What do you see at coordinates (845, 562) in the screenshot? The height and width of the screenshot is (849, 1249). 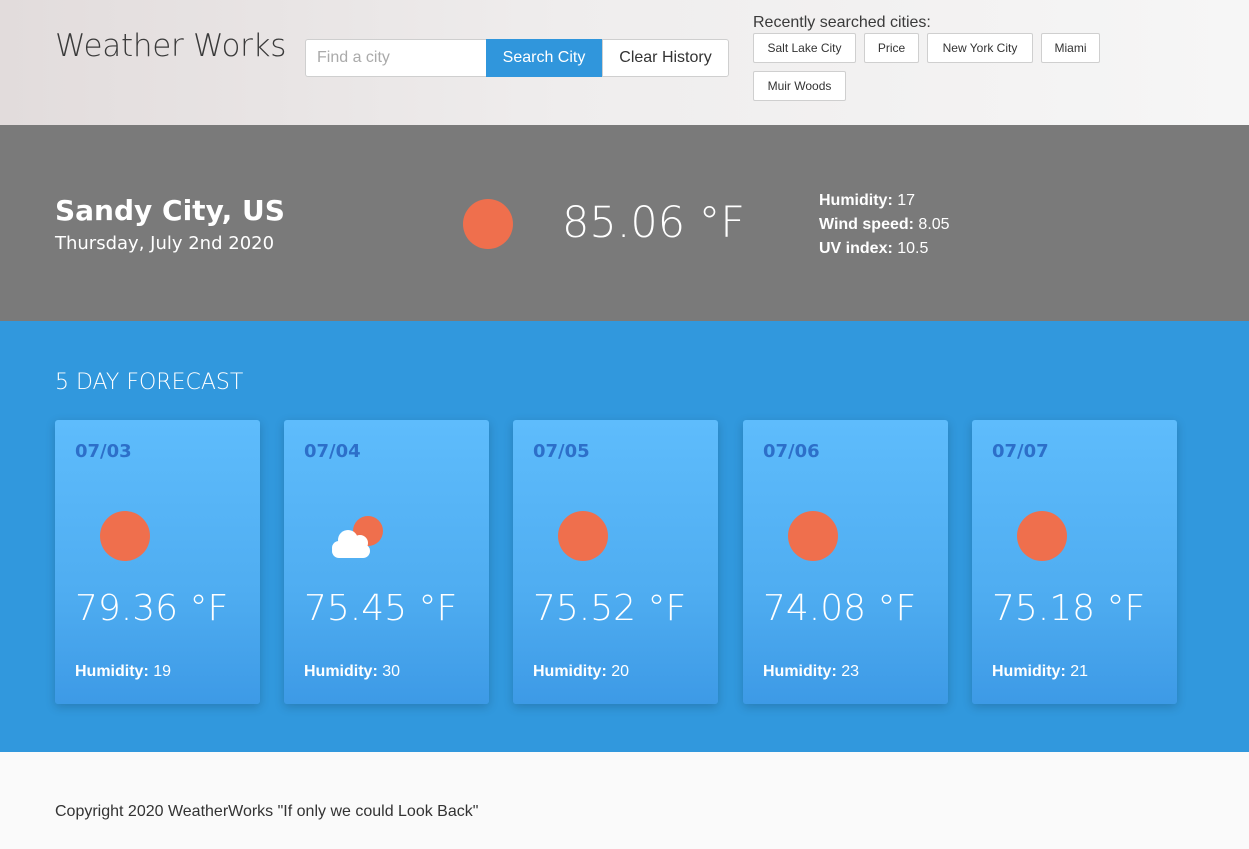 I see `forecast-card: 07/06 74.08 °F Humidity: 23` at bounding box center [845, 562].